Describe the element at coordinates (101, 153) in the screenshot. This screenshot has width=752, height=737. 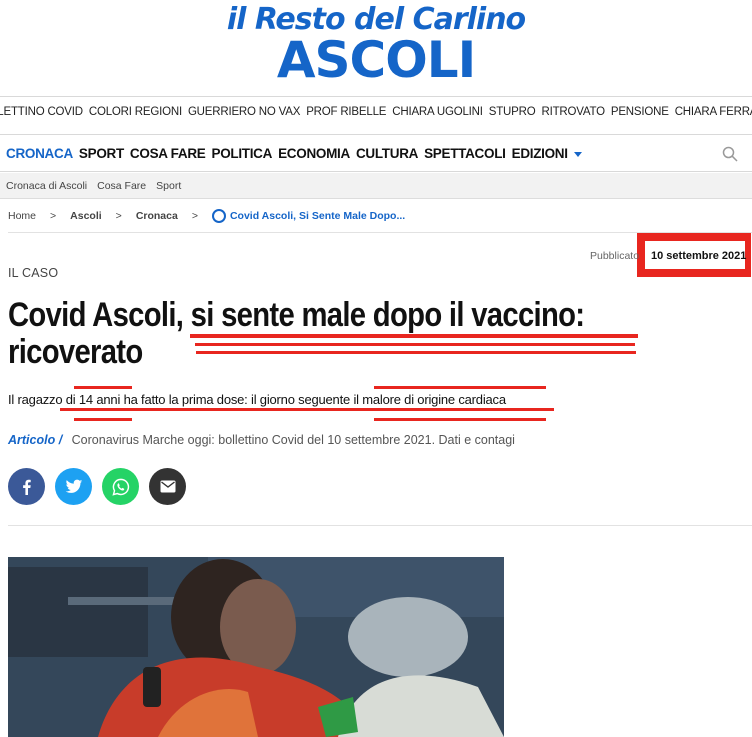
I see `nav-item-sport: SPORT` at that location.